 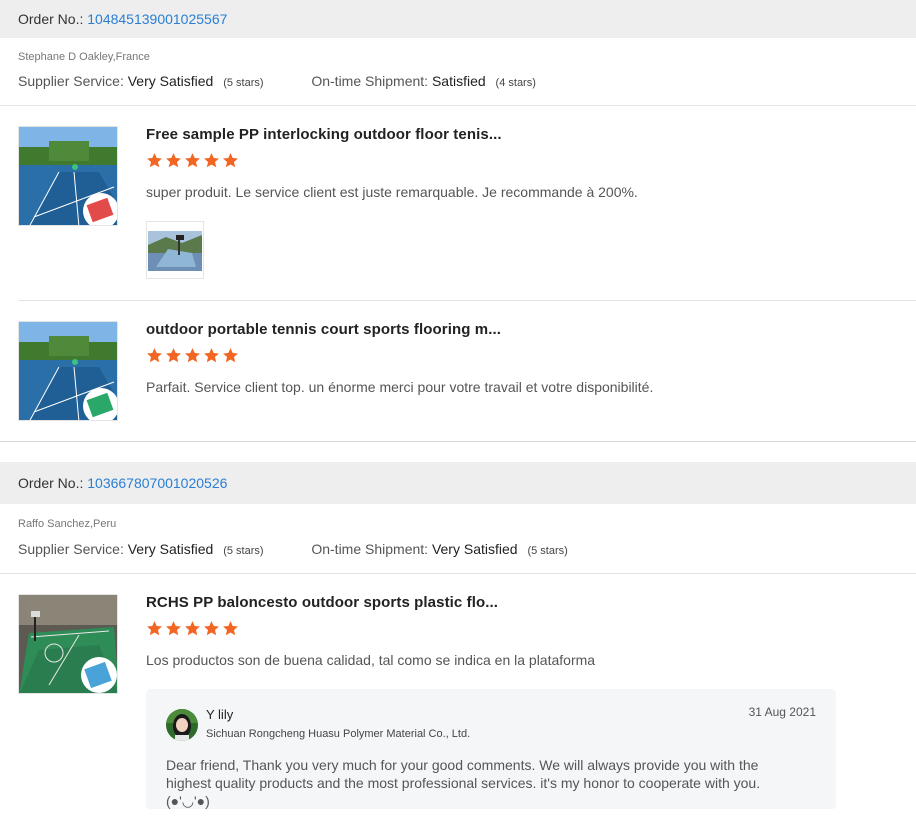 What do you see at coordinates (84, 57) in the screenshot?
I see `buyer-name: Stephane D Oakley,France` at bounding box center [84, 57].